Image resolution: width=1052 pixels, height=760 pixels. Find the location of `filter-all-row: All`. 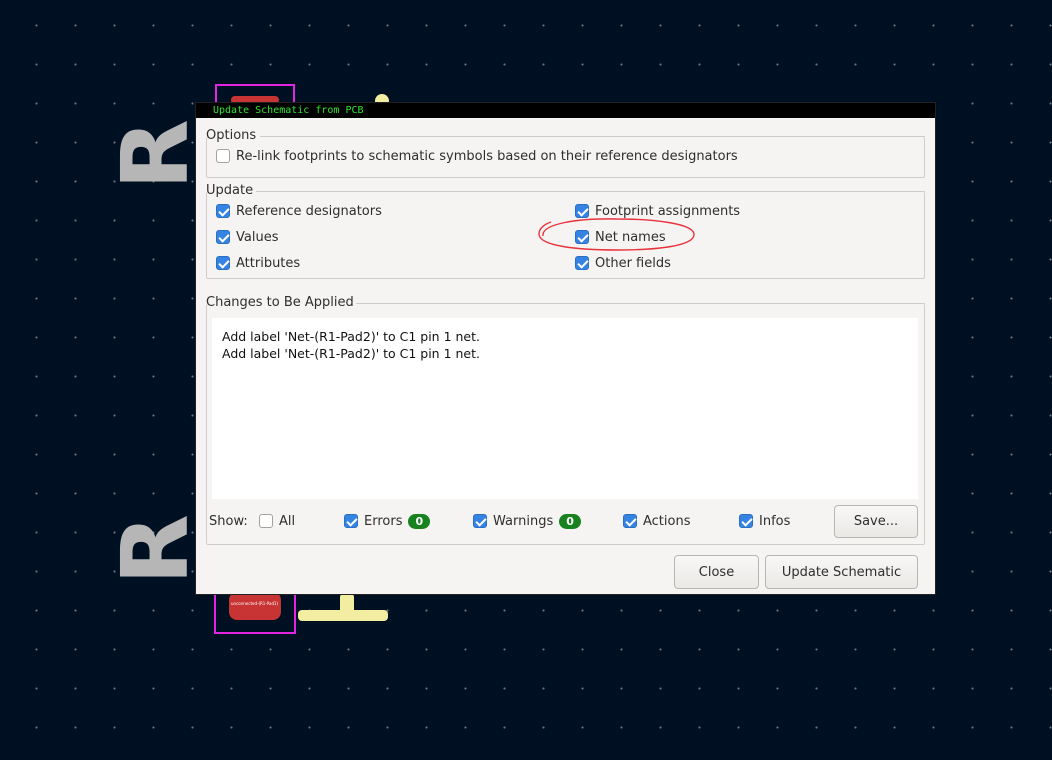

filter-all-row: All is located at coordinates (277, 521).